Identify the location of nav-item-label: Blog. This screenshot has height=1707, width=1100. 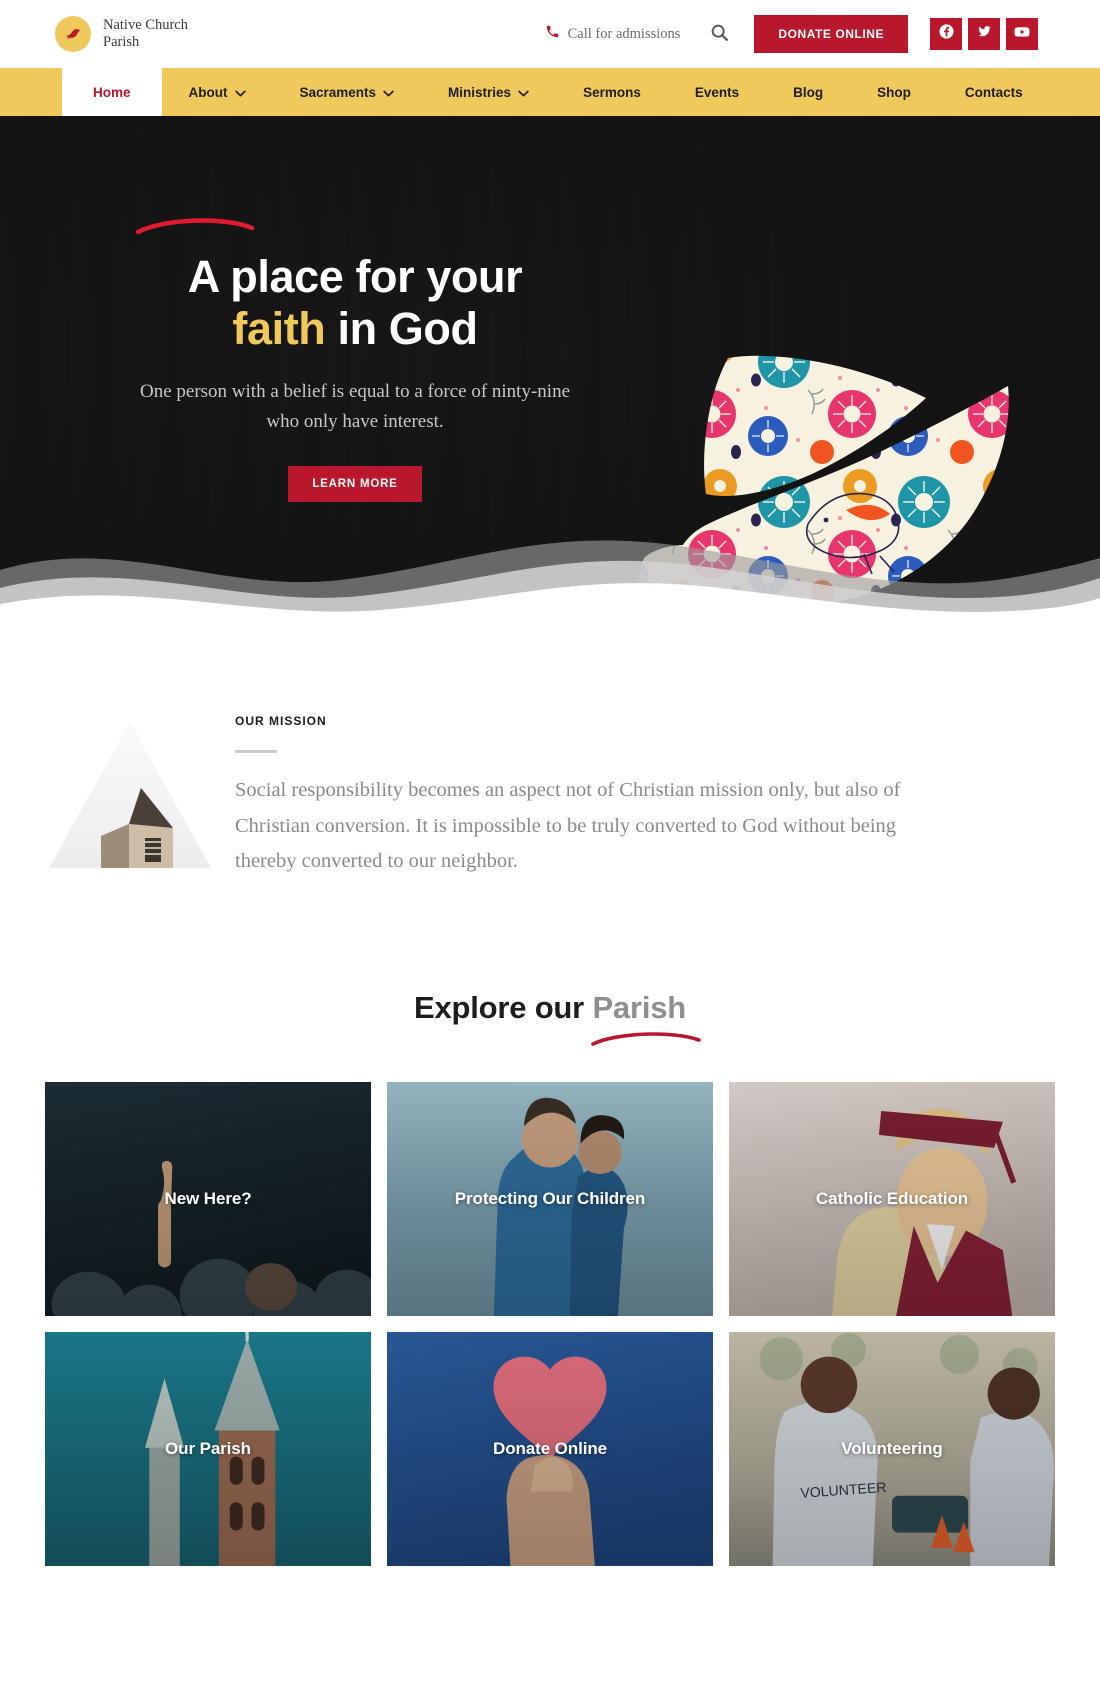
(808, 92).